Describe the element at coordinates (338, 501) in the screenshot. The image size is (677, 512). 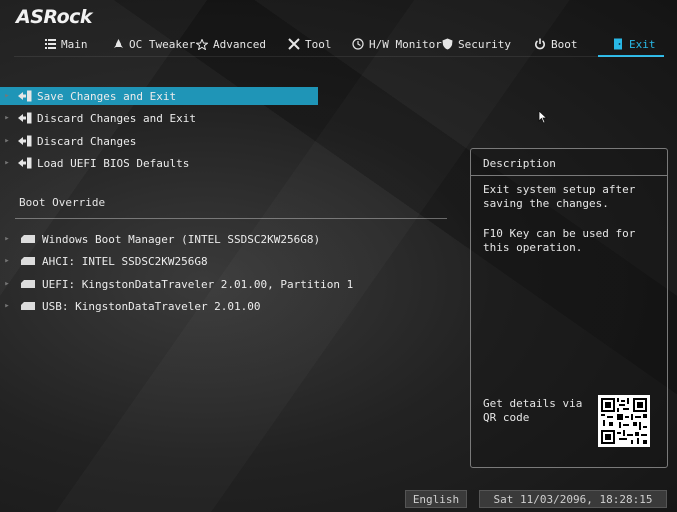
I see `status-bar: English Sat 11/03/2096, 18:28:15` at that location.